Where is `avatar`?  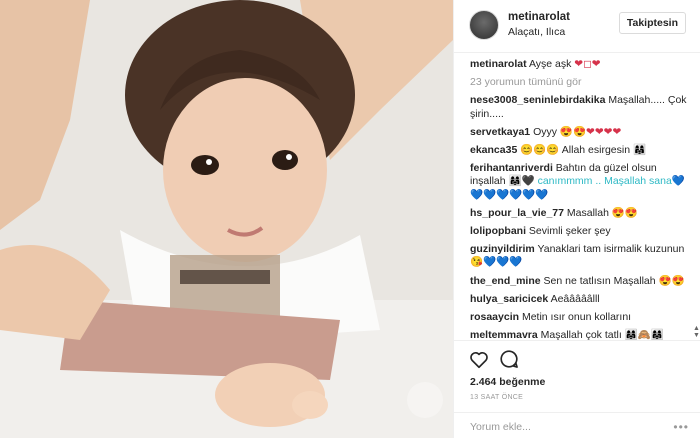 avatar is located at coordinates (484, 25).